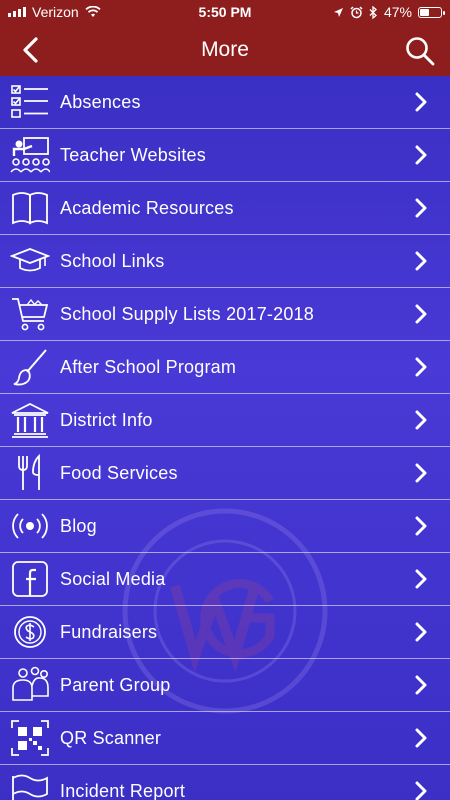 This screenshot has height=800, width=450. I want to click on battery-percent: 47%, so click(397, 12).